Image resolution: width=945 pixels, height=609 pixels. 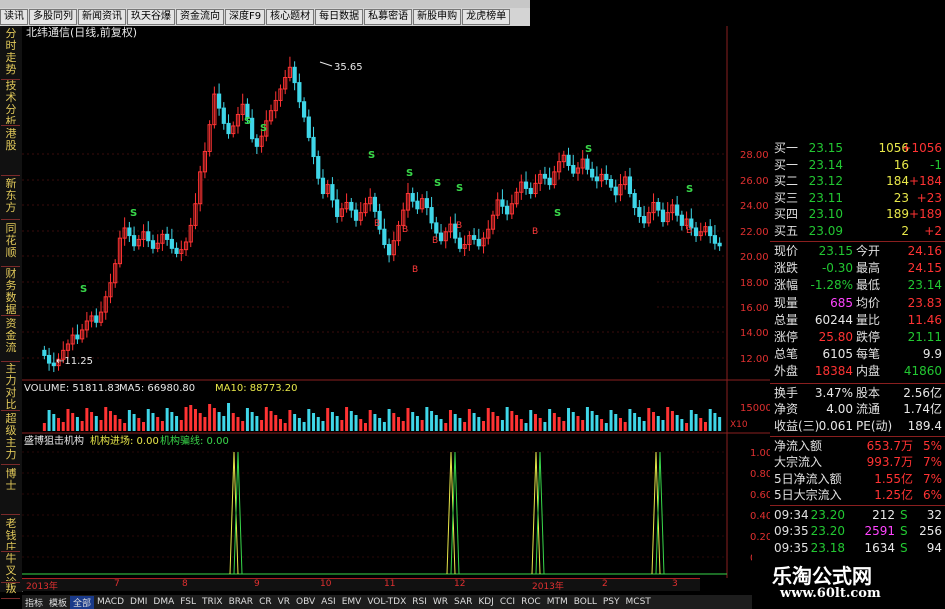 What do you see at coordinates (290, 17) in the screenshot?
I see `menu-item: 核心题材` at bounding box center [290, 17].